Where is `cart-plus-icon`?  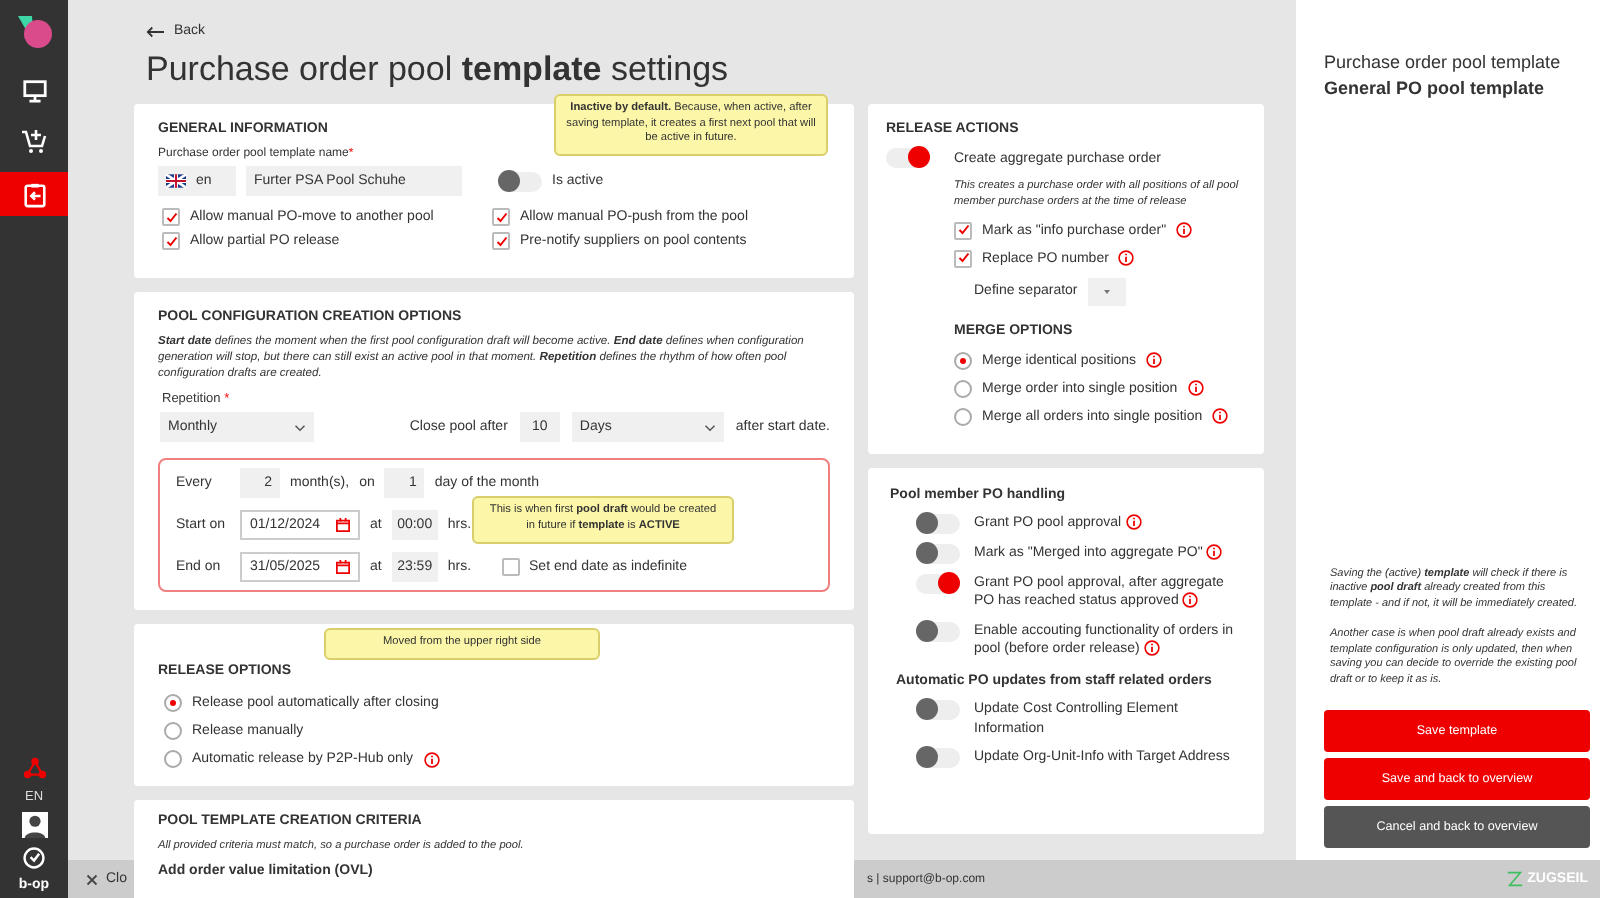 cart-plus-icon is located at coordinates (34, 142).